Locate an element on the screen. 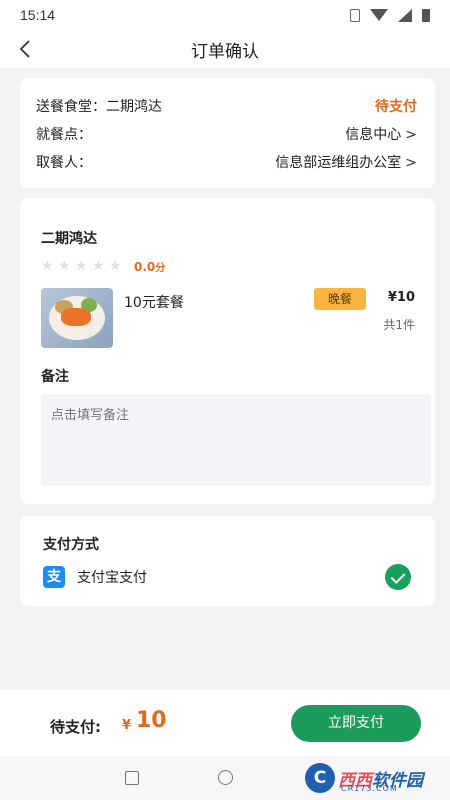  dining-point-value: 信息中心 is located at coordinates (373, 135).